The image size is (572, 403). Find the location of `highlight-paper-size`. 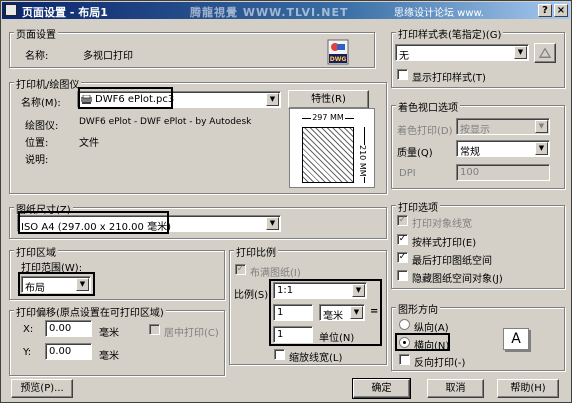

highlight-paper-size is located at coordinates (93, 222).